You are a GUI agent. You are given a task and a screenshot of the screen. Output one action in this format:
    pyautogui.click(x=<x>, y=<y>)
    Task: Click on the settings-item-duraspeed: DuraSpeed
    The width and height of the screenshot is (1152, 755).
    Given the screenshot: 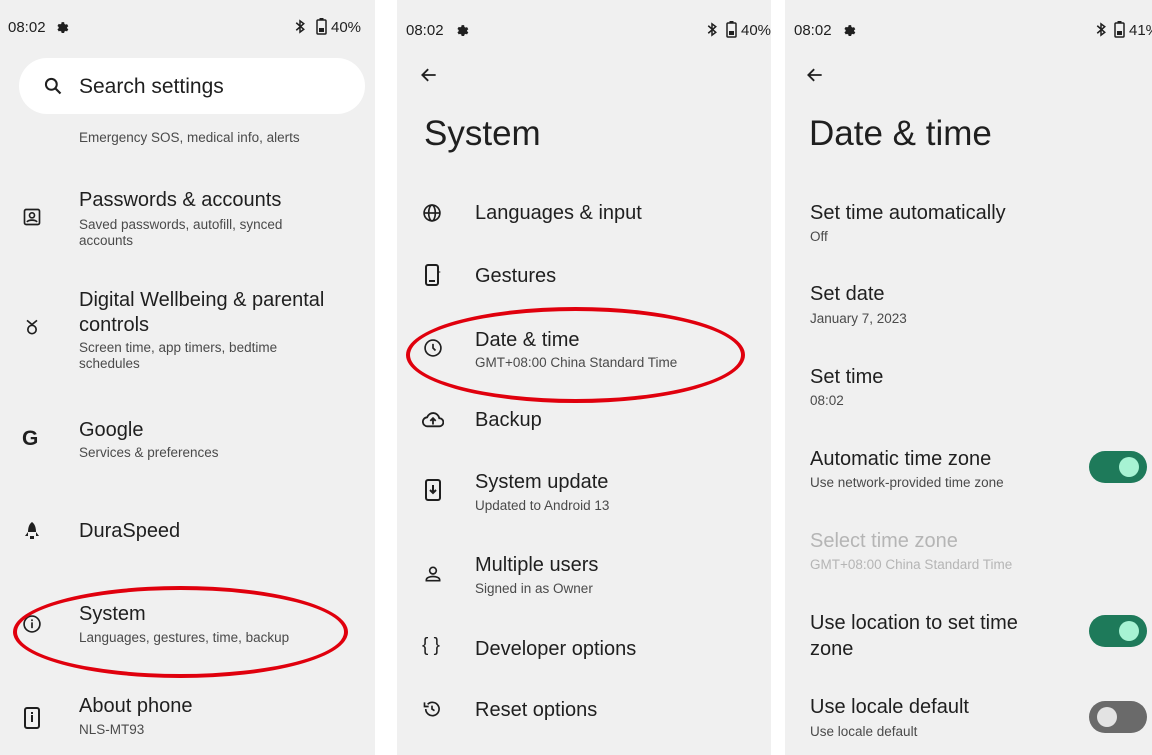 What is the action you would take?
    pyautogui.click(x=187, y=532)
    